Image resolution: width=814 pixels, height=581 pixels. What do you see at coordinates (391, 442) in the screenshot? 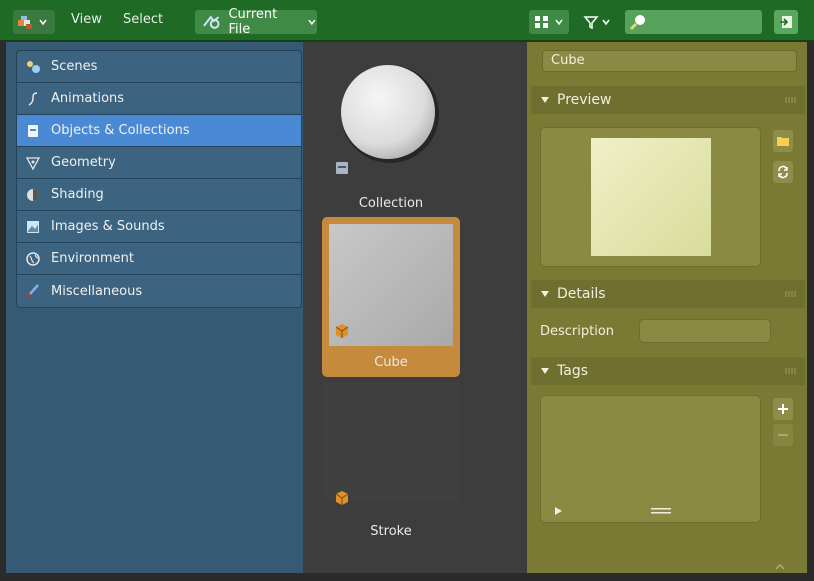
I see `asset-thumbnail` at bounding box center [391, 442].